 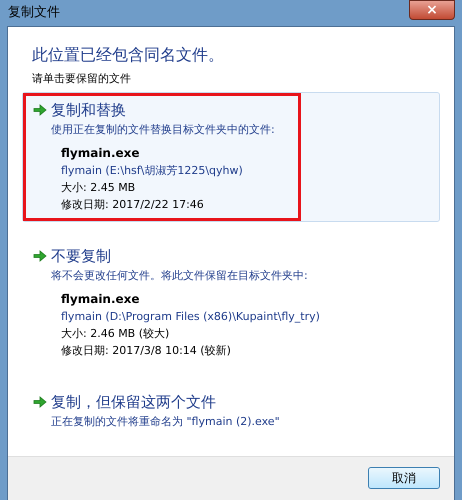 I want to click on option-title: 复制，但保留这两个文件, so click(x=133, y=402).